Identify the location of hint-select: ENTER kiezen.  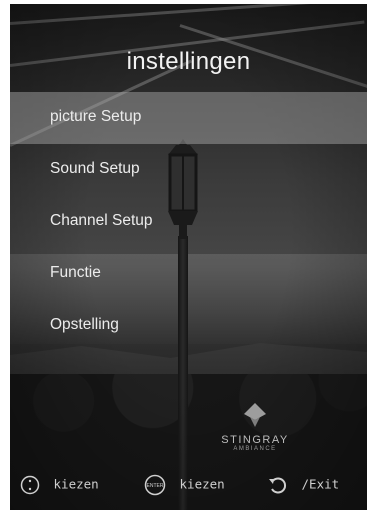
(184, 484).